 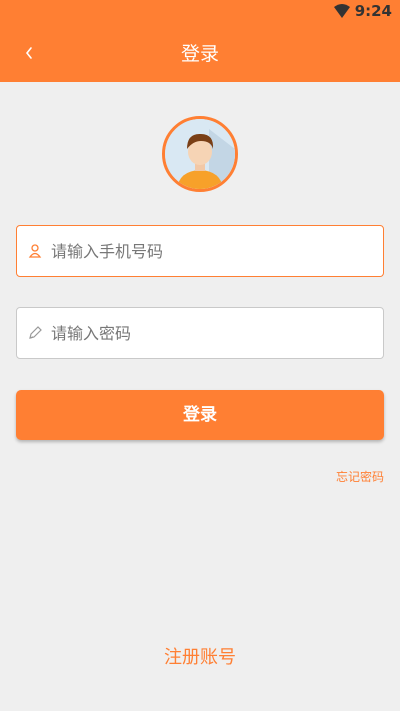 I want to click on user-avatar-icon, so click(x=200, y=154).